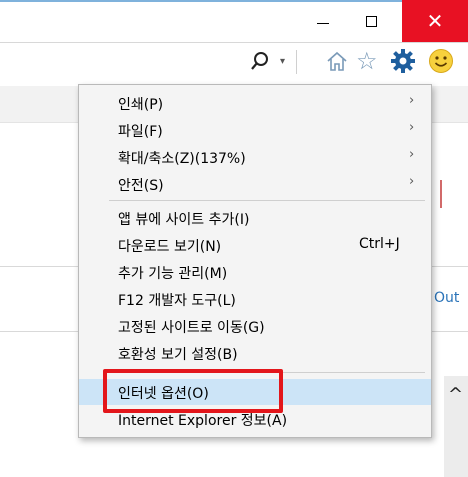 This screenshot has width=468, height=477. What do you see at coordinates (282, 61) in the screenshot?
I see `search-dropdown-icon: ▾` at bounding box center [282, 61].